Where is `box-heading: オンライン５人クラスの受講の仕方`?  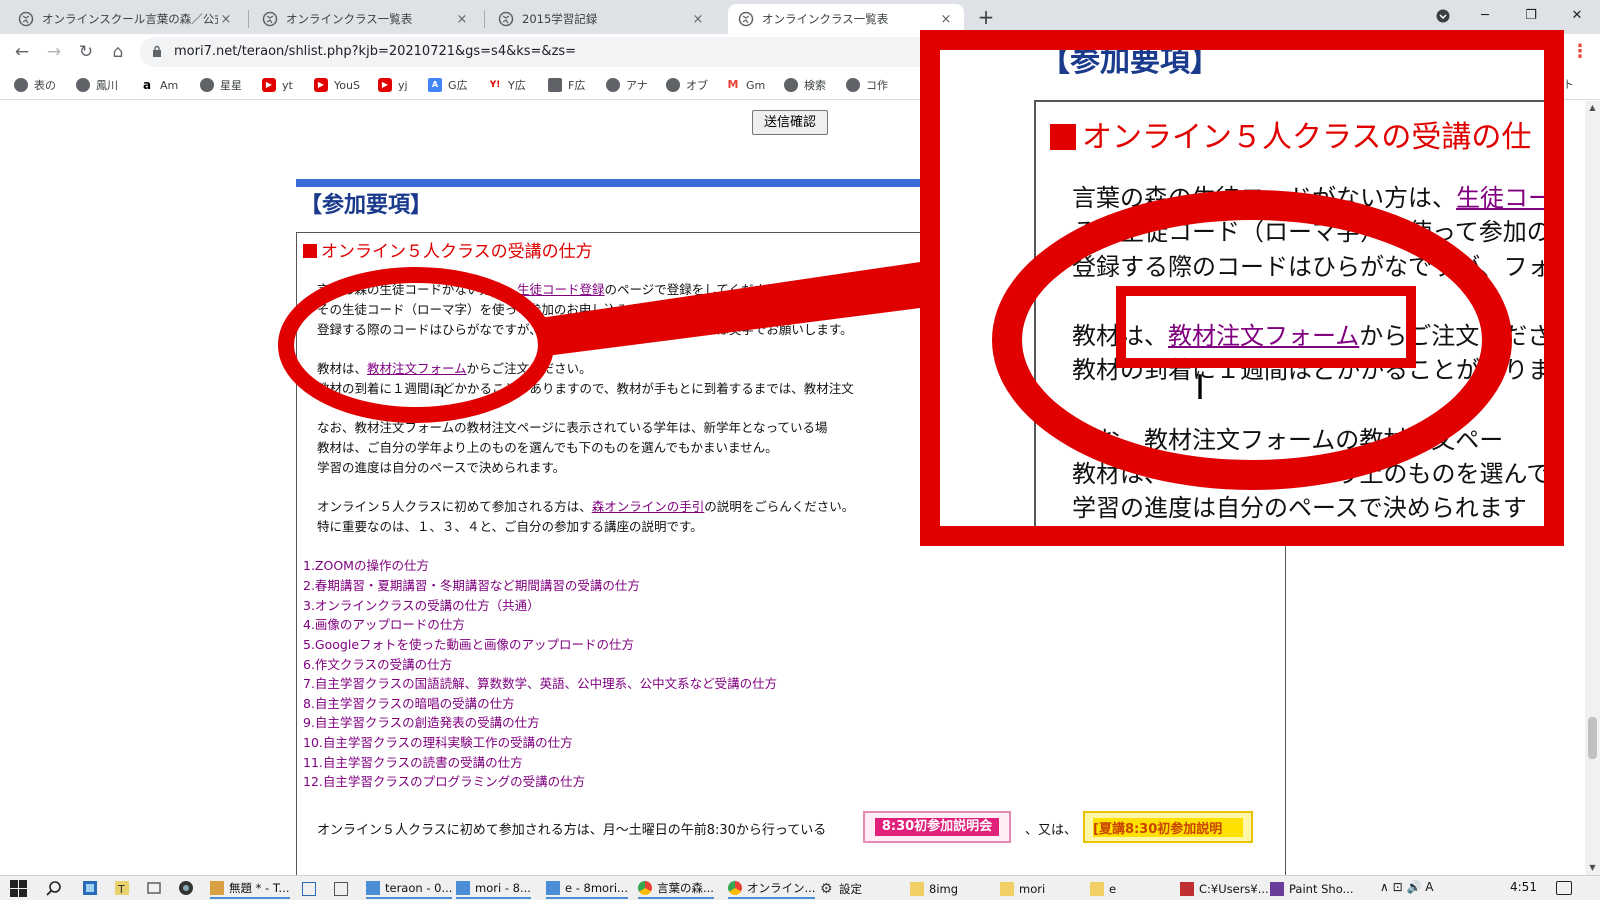
box-heading: オンライン５人クラスの受講の仕方 is located at coordinates (448, 249).